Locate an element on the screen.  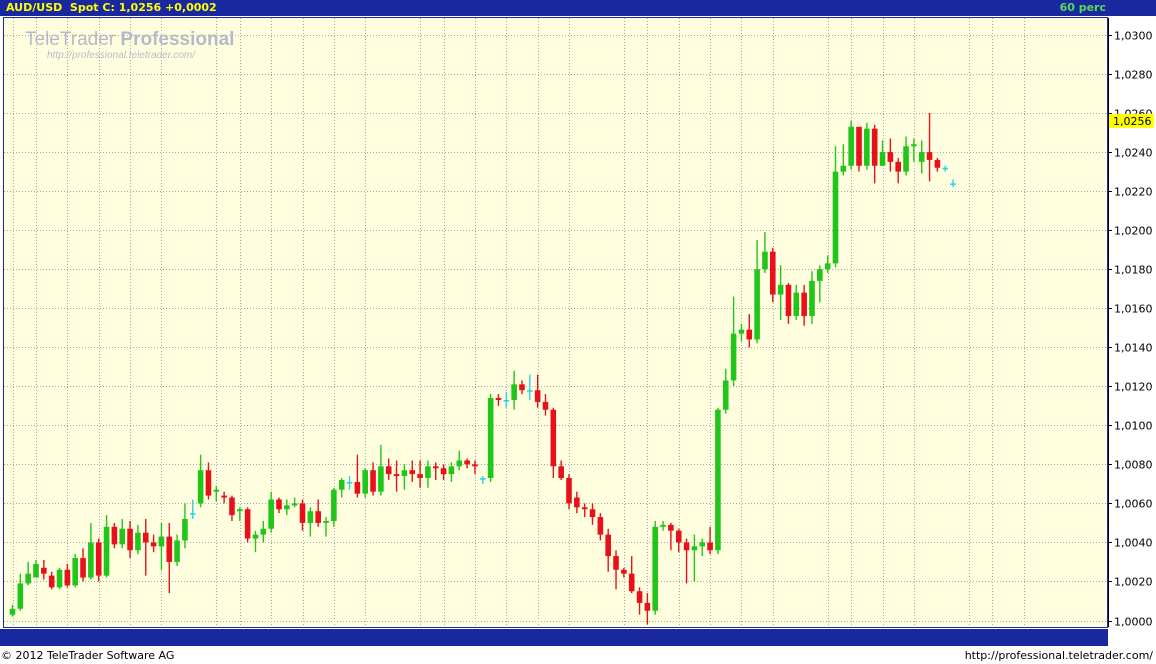
y-tick-label: 1,0220 is located at coordinates (1133, 192).